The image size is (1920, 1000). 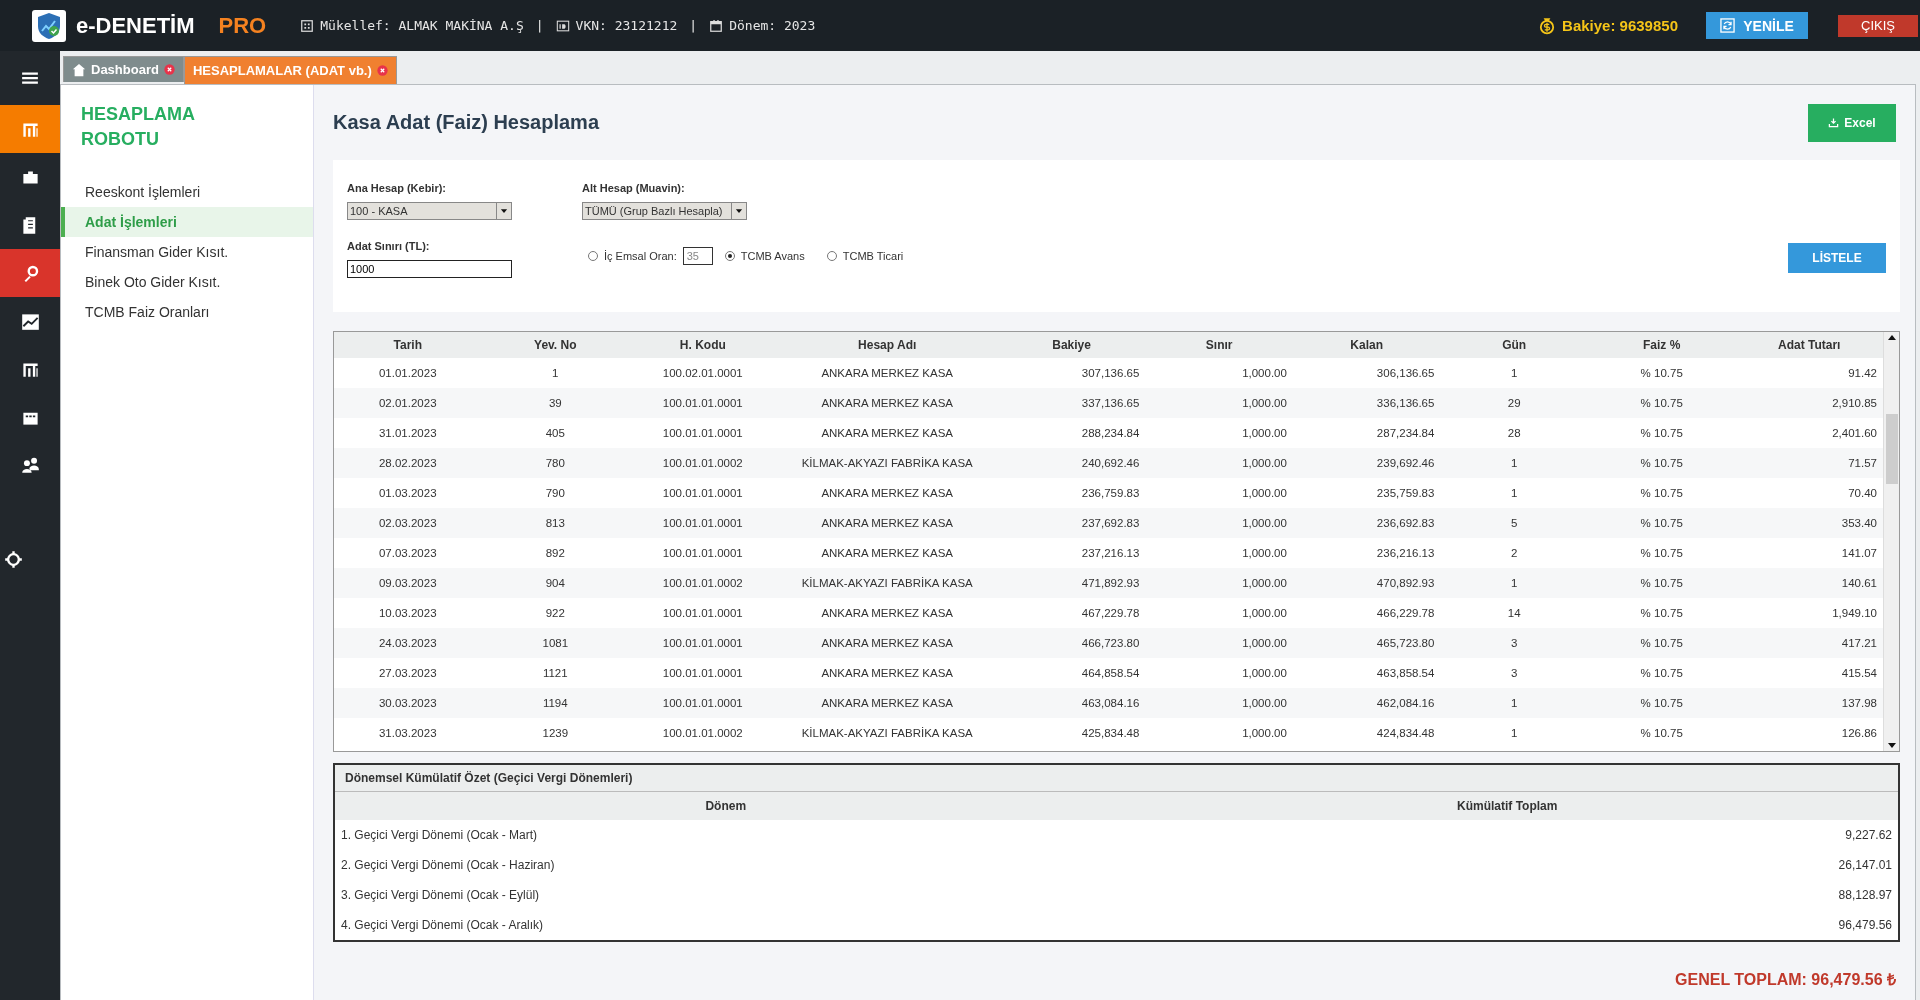 What do you see at coordinates (1878, 25) in the screenshot?
I see `logout-button: ÇIKIŞ` at bounding box center [1878, 25].